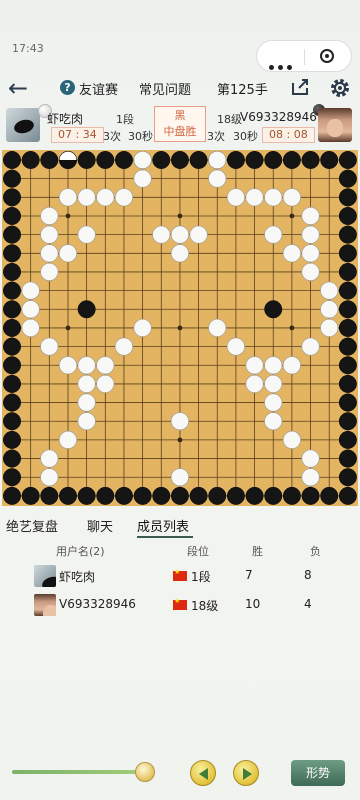  Describe the element at coordinates (100, 525) in the screenshot. I see `tab-chat: 聊天` at that location.